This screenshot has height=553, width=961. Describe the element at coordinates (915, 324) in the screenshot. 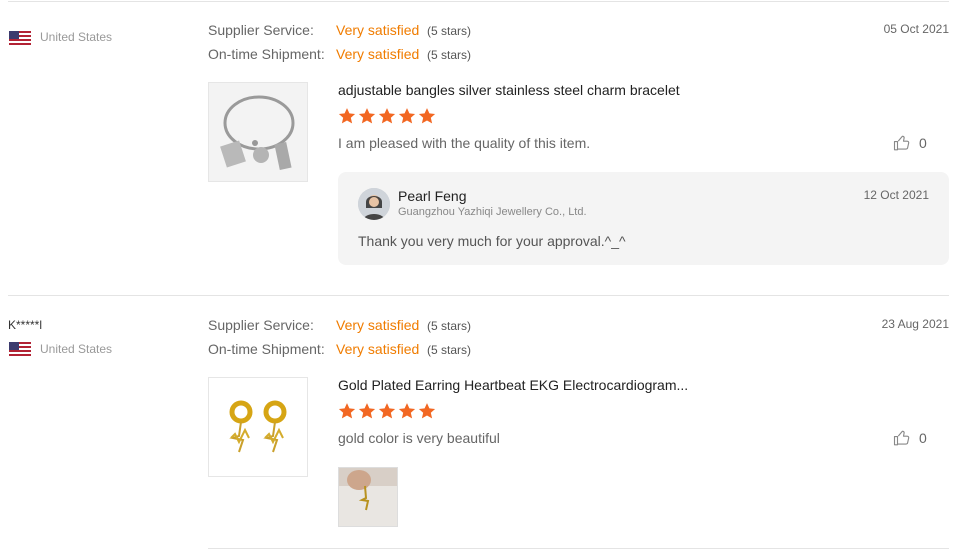

I see `review-date: 23 Aug 2021` at that location.